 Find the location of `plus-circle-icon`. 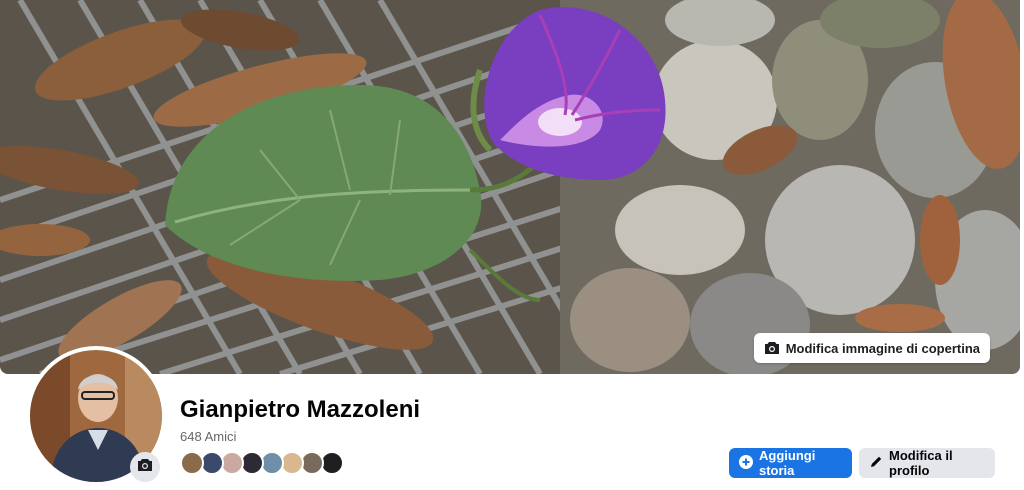

plus-circle-icon is located at coordinates (746, 463).